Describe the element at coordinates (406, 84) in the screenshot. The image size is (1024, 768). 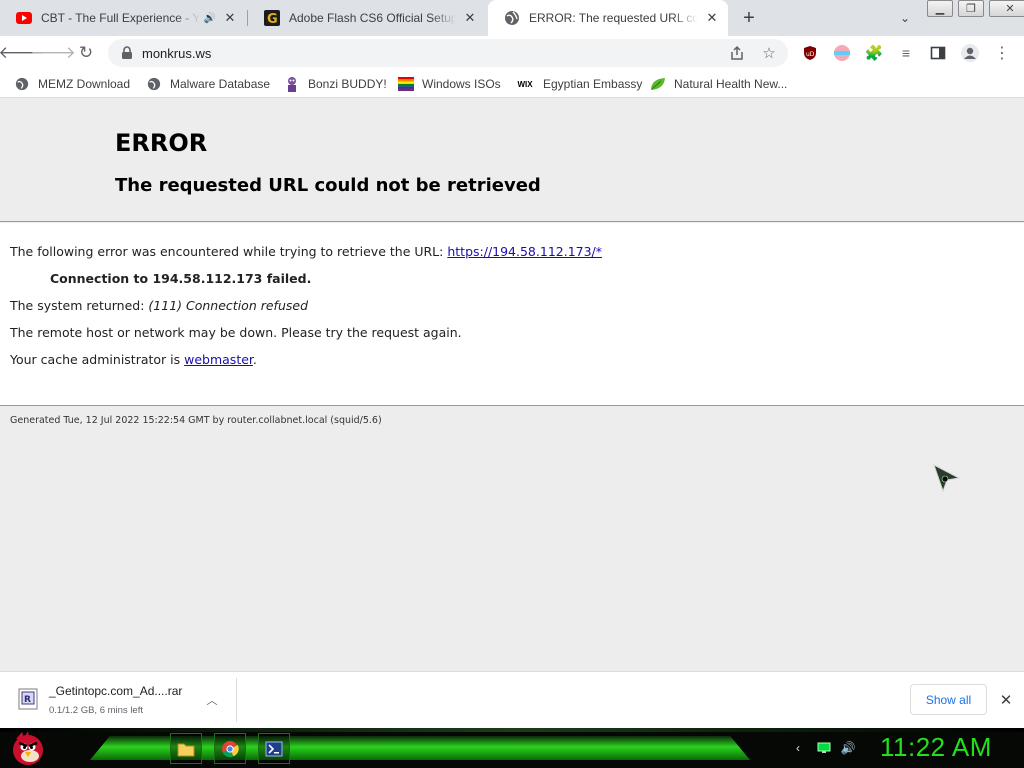
I see `rainbow-flag-icon` at that location.